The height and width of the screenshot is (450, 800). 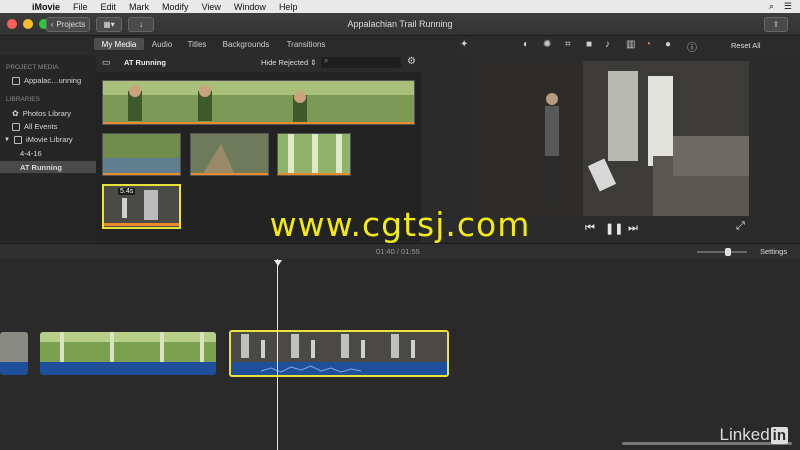 What do you see at coordinates (119, 44) in the screenshot?
I see `tab-my-media: My Media` at bounding box center [119, 44].